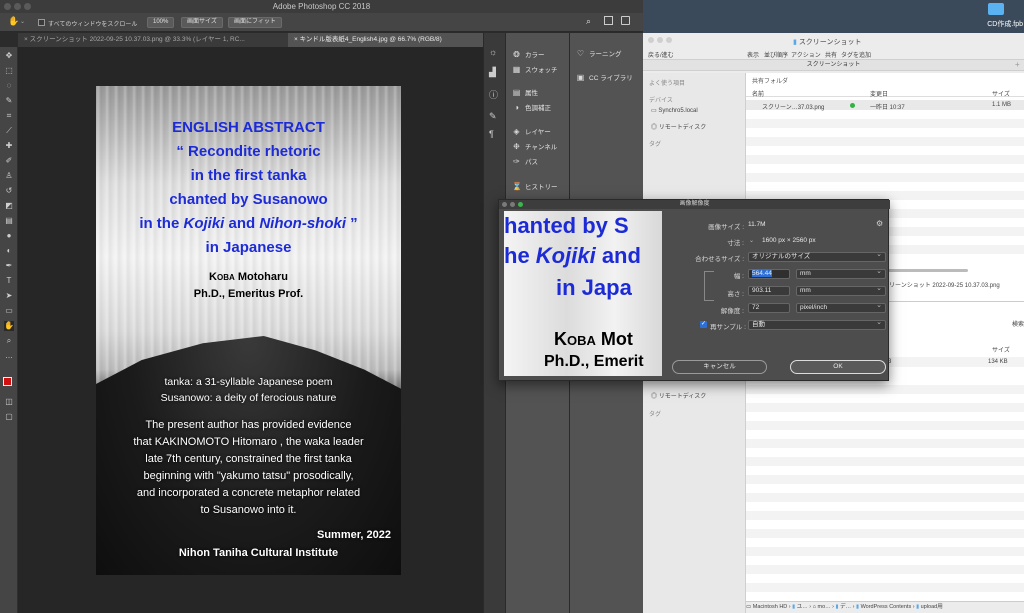  What do you see at coordinates (493, 94) in the screenshot?
I see `info-icon: ⓘ` at bounding box center [493, 94].